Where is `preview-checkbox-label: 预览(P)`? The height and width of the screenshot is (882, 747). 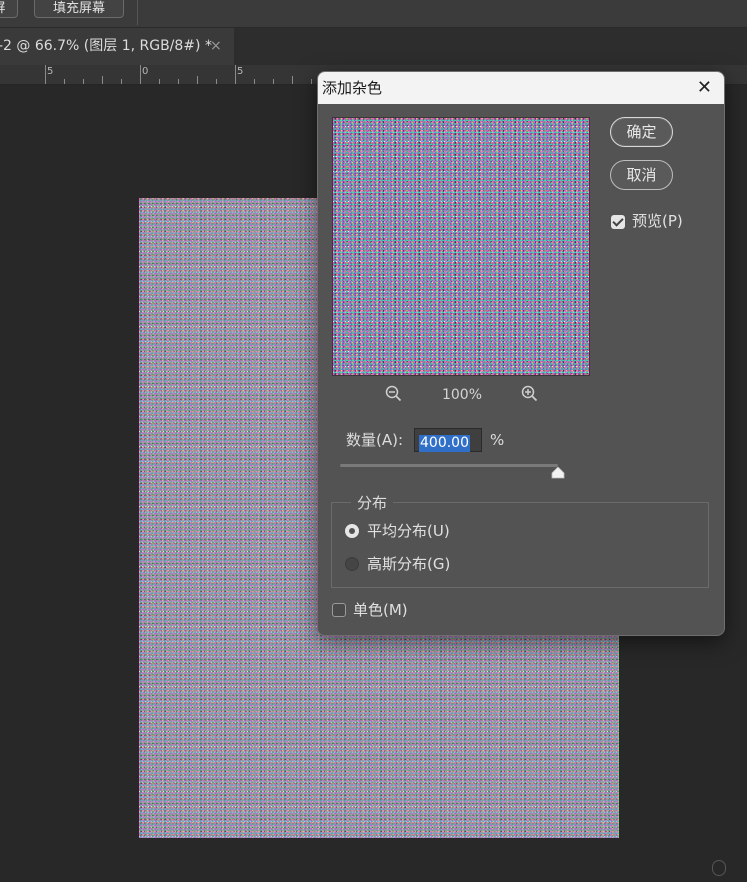 preview-checkbox-label: 预览(P) is located at coordinates (657, 220).